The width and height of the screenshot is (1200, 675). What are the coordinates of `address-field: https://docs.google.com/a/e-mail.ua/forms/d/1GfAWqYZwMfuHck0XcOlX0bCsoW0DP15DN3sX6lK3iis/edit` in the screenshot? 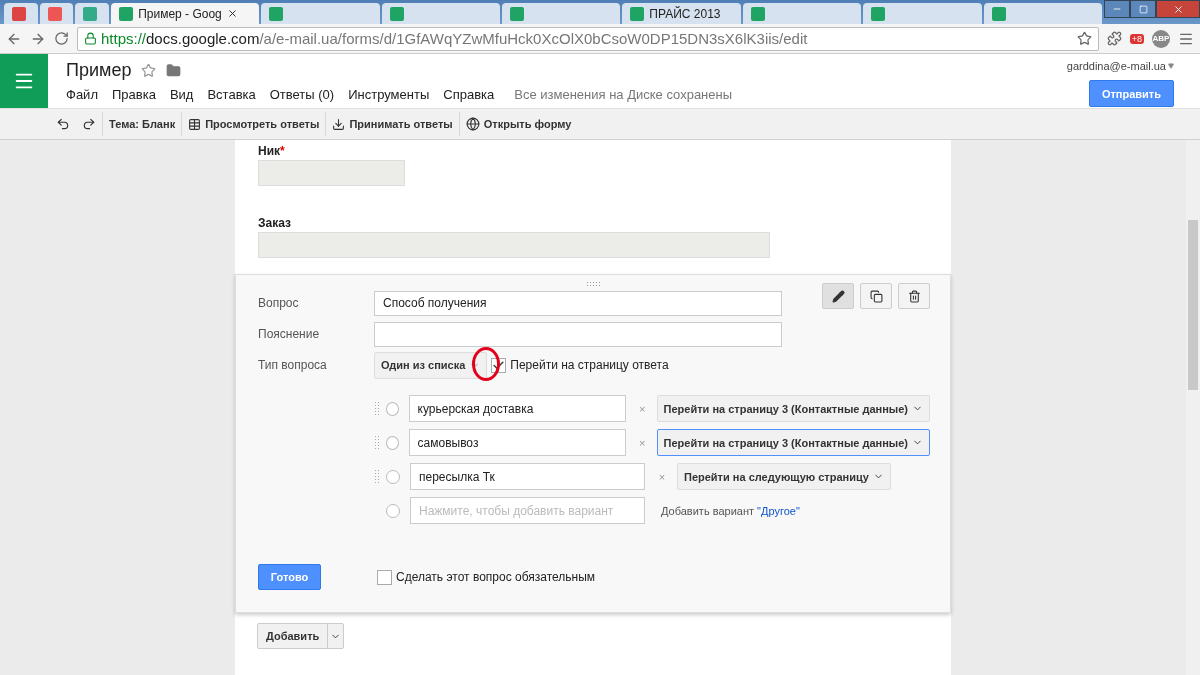 It's located at (588, 38).